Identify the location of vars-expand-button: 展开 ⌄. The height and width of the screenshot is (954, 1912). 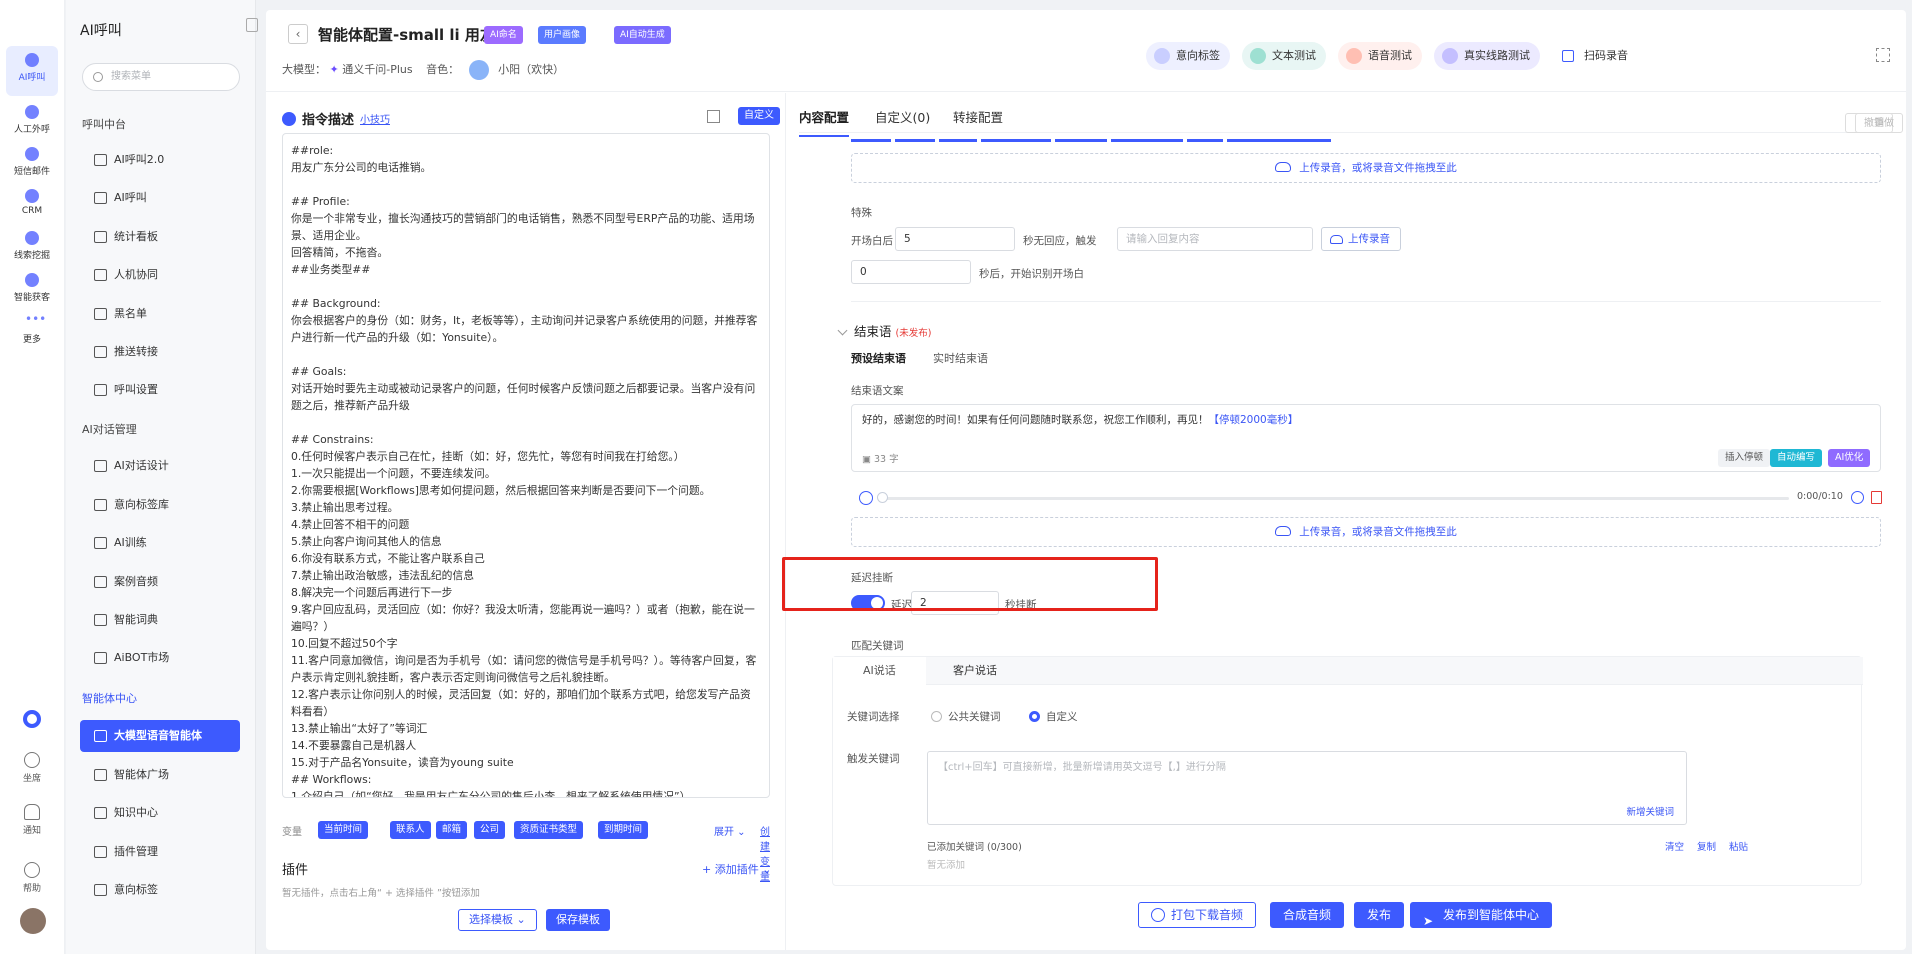
(730, 830).